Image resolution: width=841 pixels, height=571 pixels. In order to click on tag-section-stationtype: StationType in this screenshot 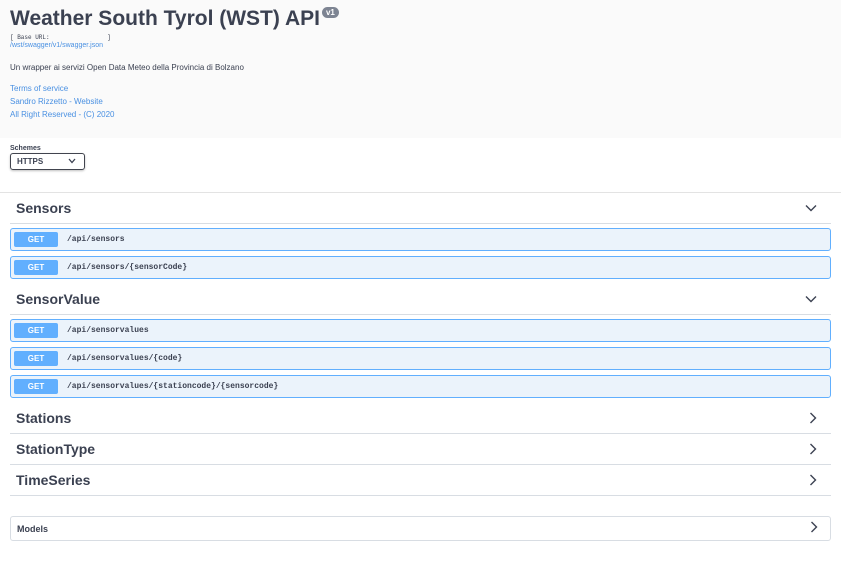, I will do `click(420, 449)`.